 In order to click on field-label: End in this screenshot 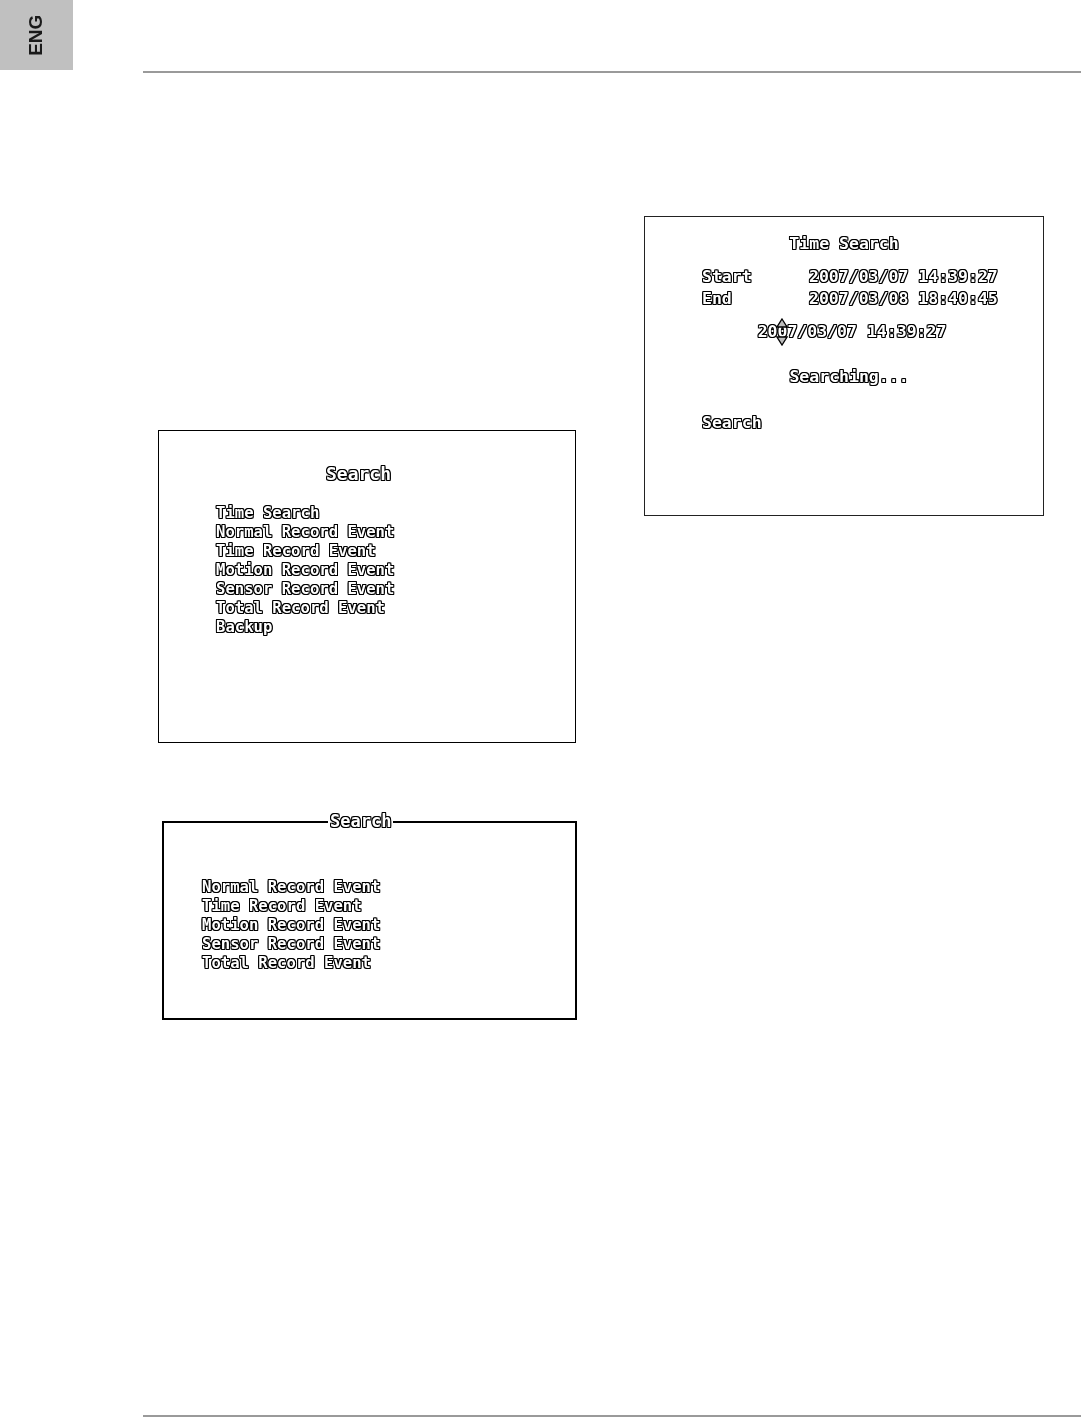, I will do `click(717, 299)`.